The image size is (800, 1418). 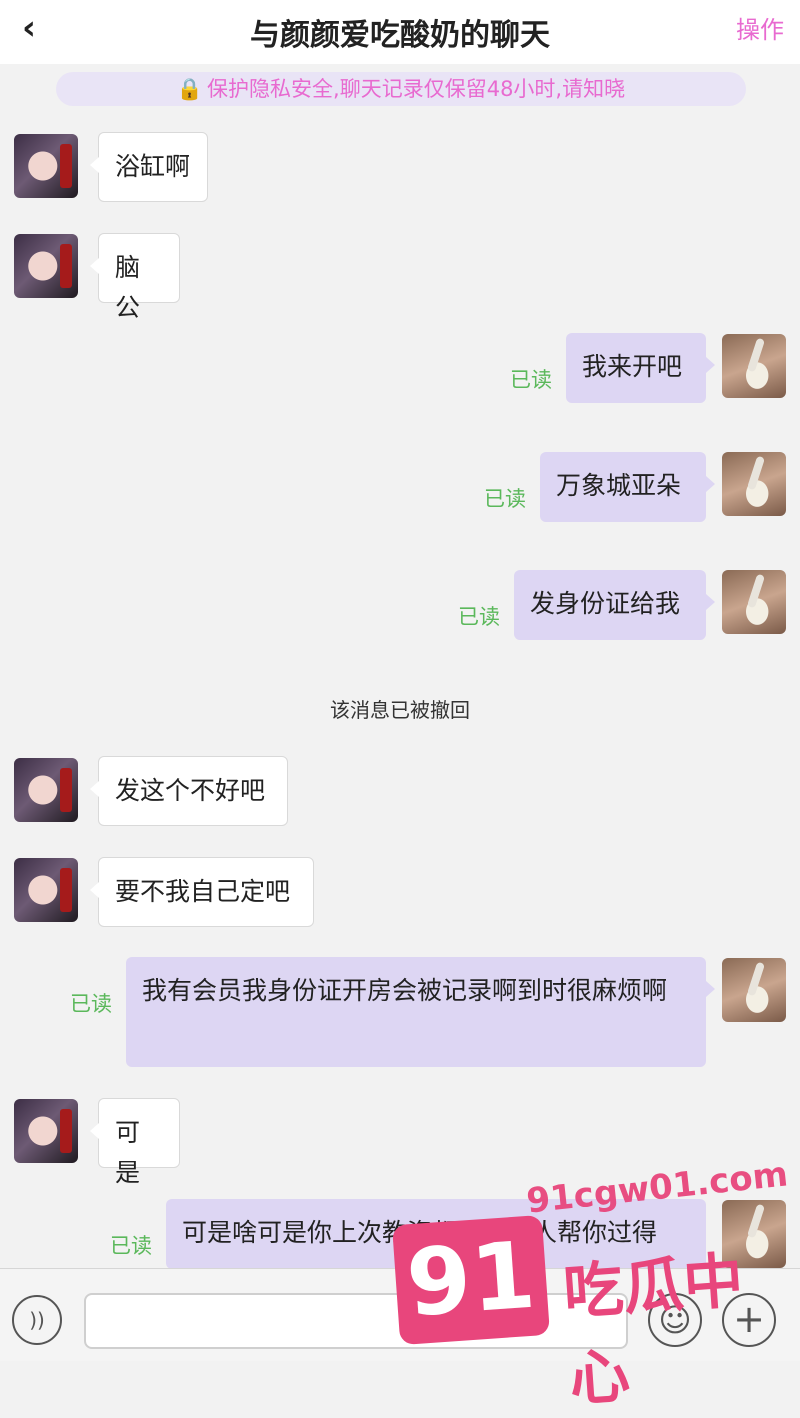 I want to click on message-bubble-outgoing: 我有会员我身份证开房会被记录啊到时很麻烦啊, so click(x=420, y=1012).